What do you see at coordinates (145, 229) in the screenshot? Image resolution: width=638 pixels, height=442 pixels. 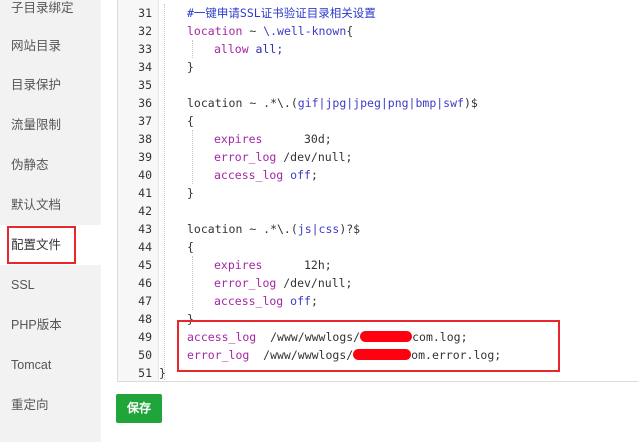 I see `line-number: 43` at bounding box center [145, 229].